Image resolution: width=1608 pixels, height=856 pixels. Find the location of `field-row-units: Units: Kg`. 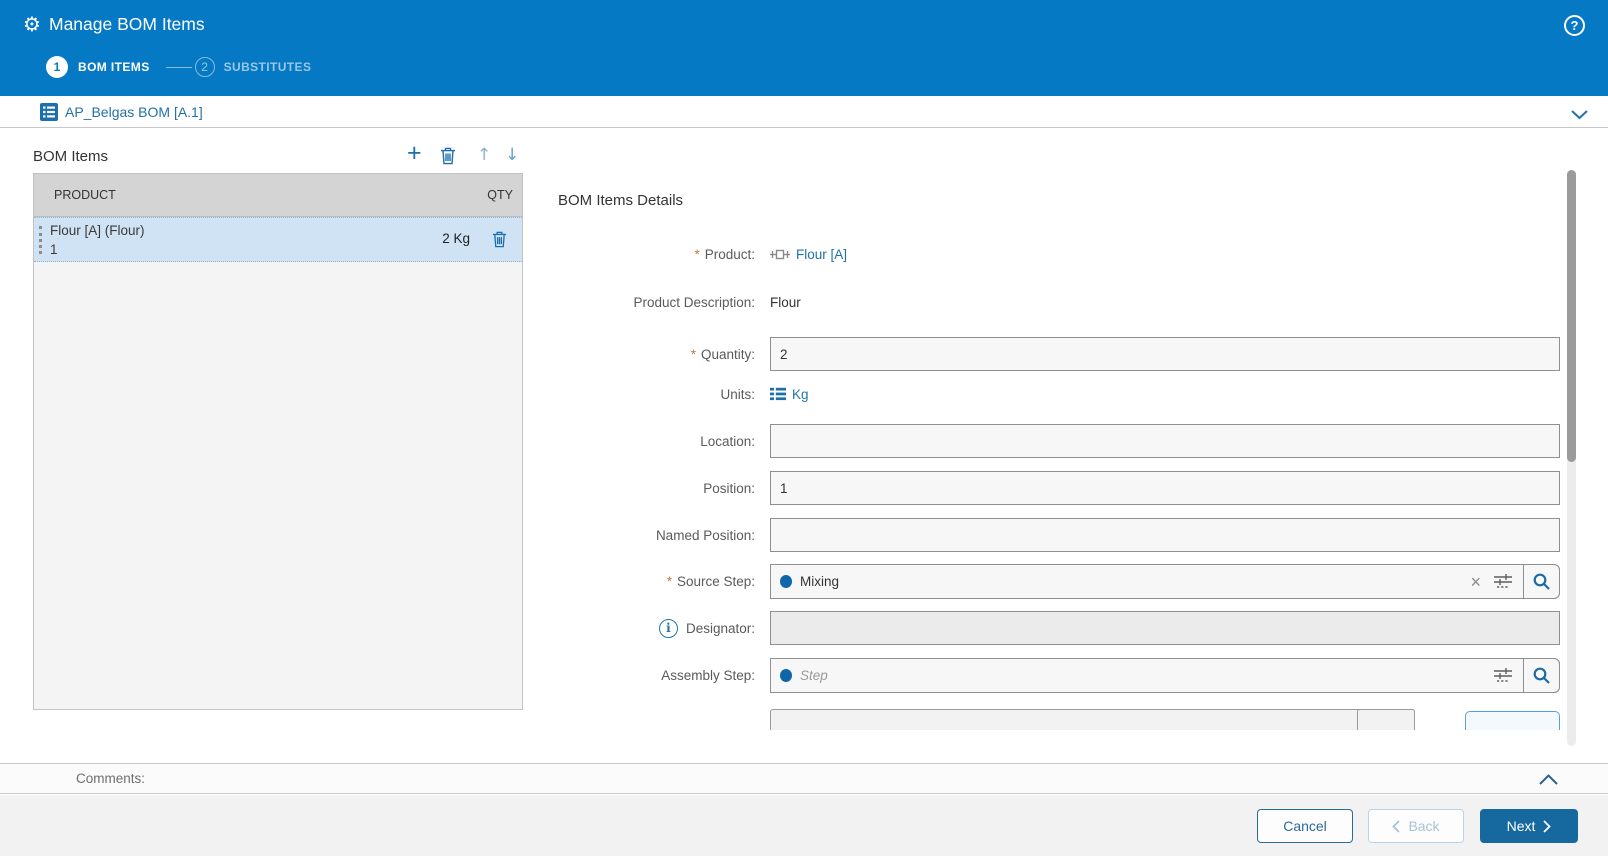

field-row-units: Units: Kg is located at coordinates (1060, 394).